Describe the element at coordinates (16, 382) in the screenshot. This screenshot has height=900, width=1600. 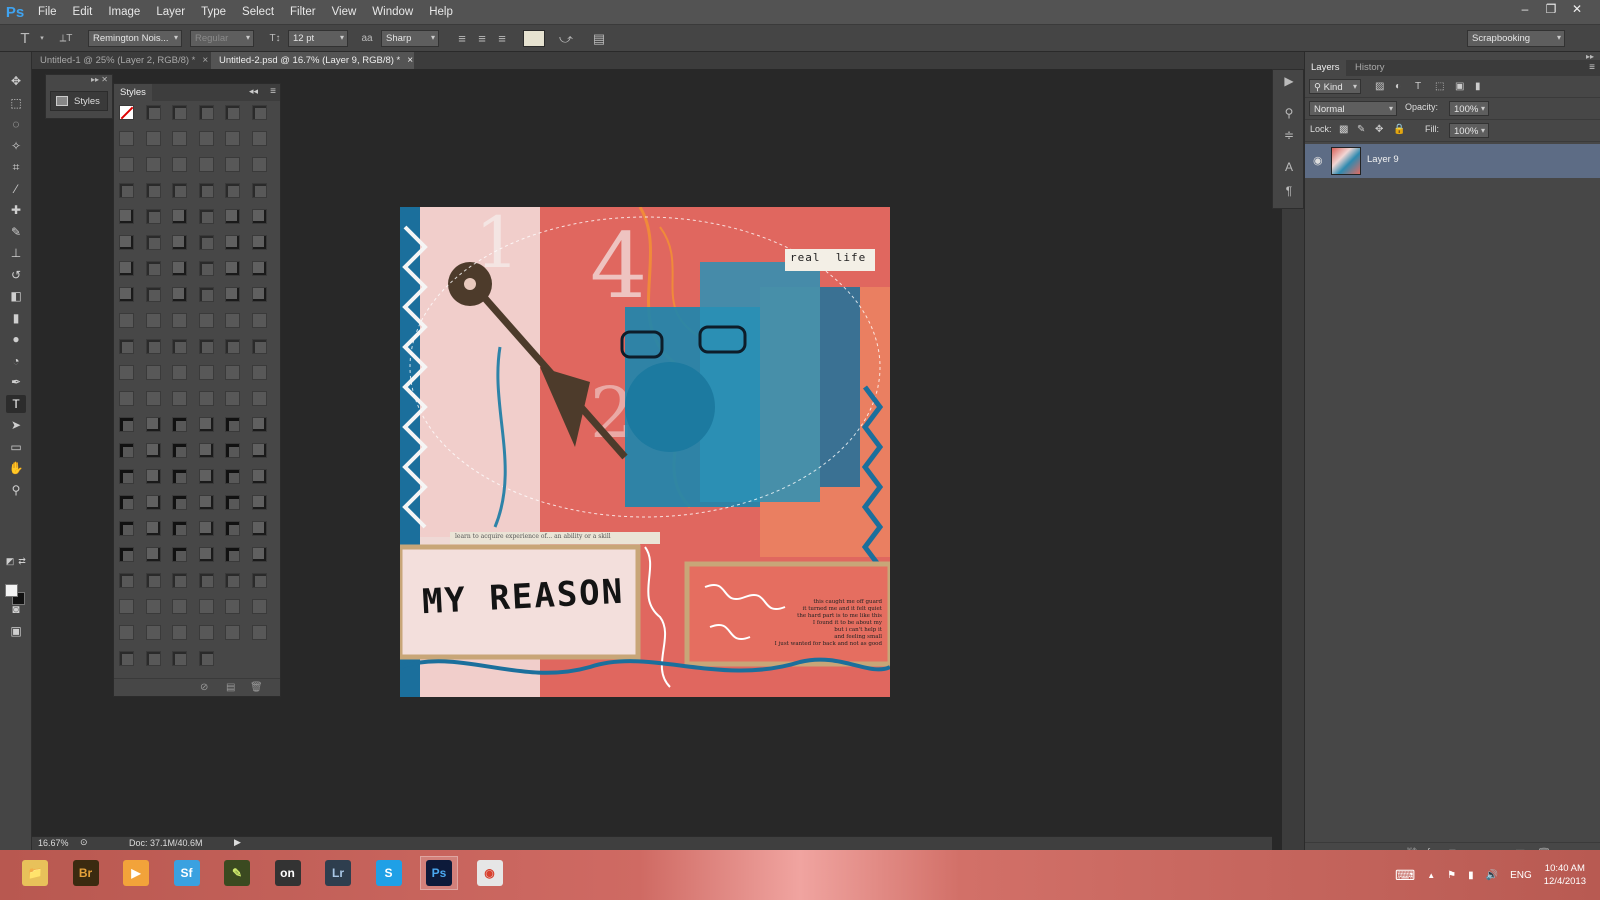
I see `pen-tool-icon: ✒` at that location.